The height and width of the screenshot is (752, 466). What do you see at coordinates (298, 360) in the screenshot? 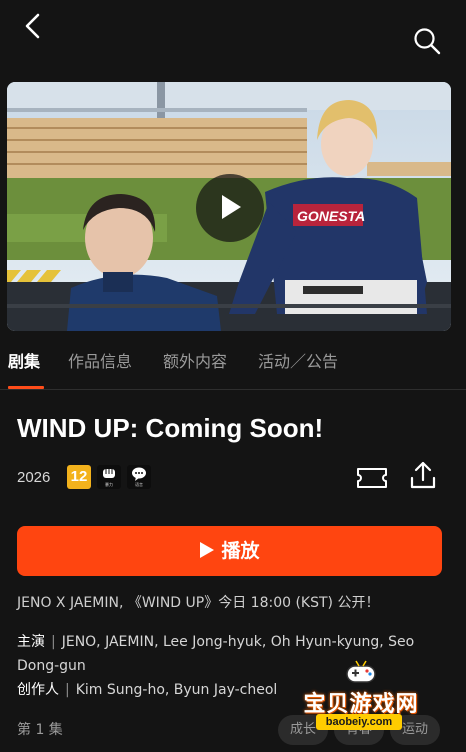
I see `tab-events: 活动／公告` at bounding box center [298, 360].